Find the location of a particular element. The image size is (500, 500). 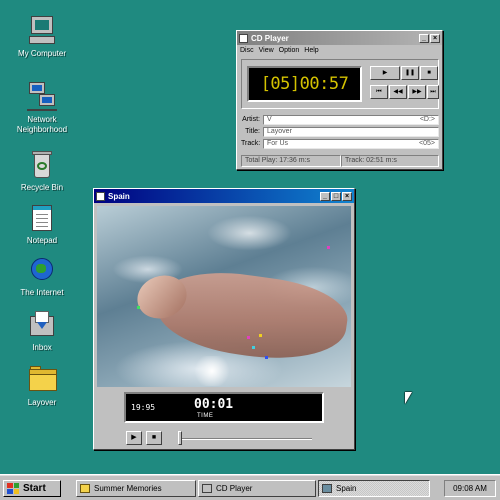

my-computer-desktop-icon: My Computer is located at coordinates (42, 37).